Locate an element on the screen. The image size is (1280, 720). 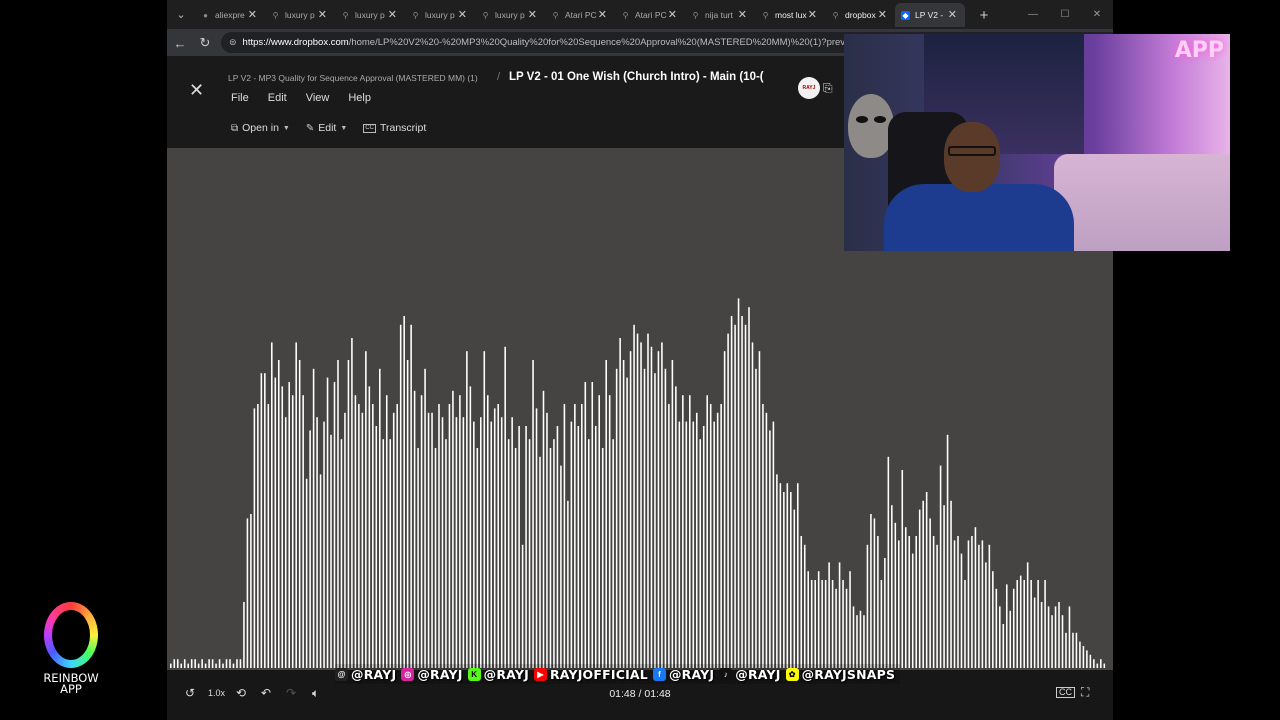
facebook-icon: f is located at coordinates (659, 674).